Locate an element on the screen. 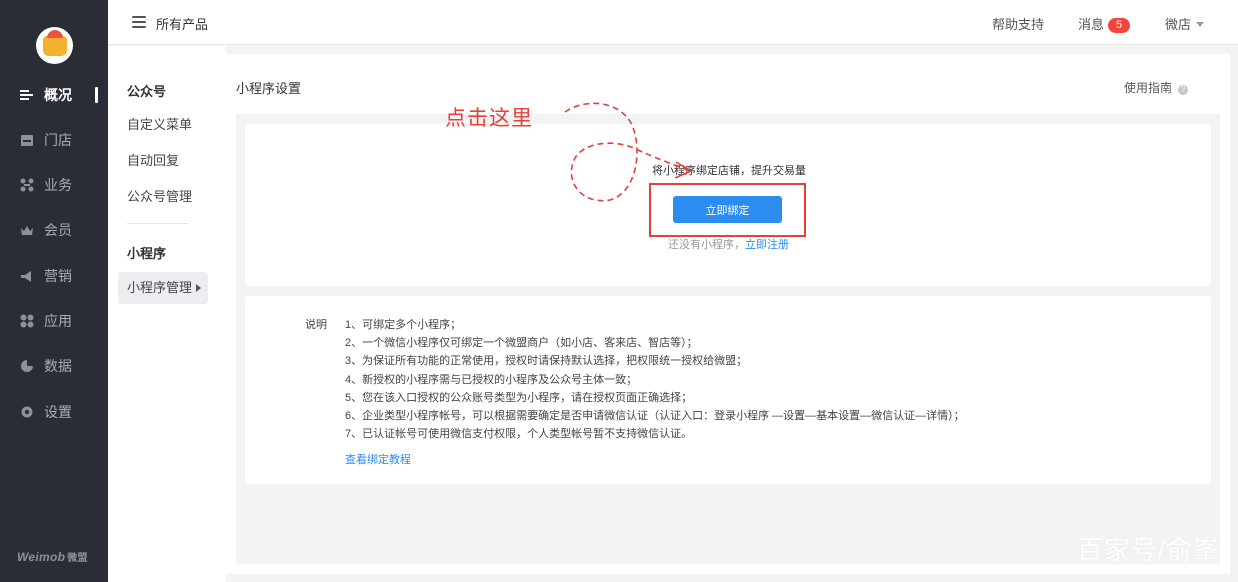 This screenshot has height=582, width=1238. brand-logo: Weimob 微盟 is located at coordinates (52, 556).